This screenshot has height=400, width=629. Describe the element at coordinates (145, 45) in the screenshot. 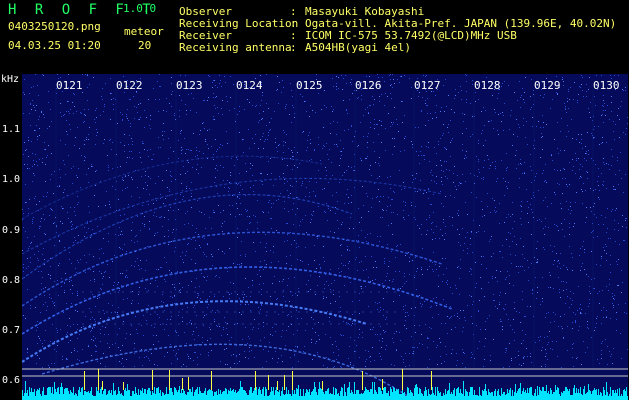

I see `meteor-count: 20` at that location.